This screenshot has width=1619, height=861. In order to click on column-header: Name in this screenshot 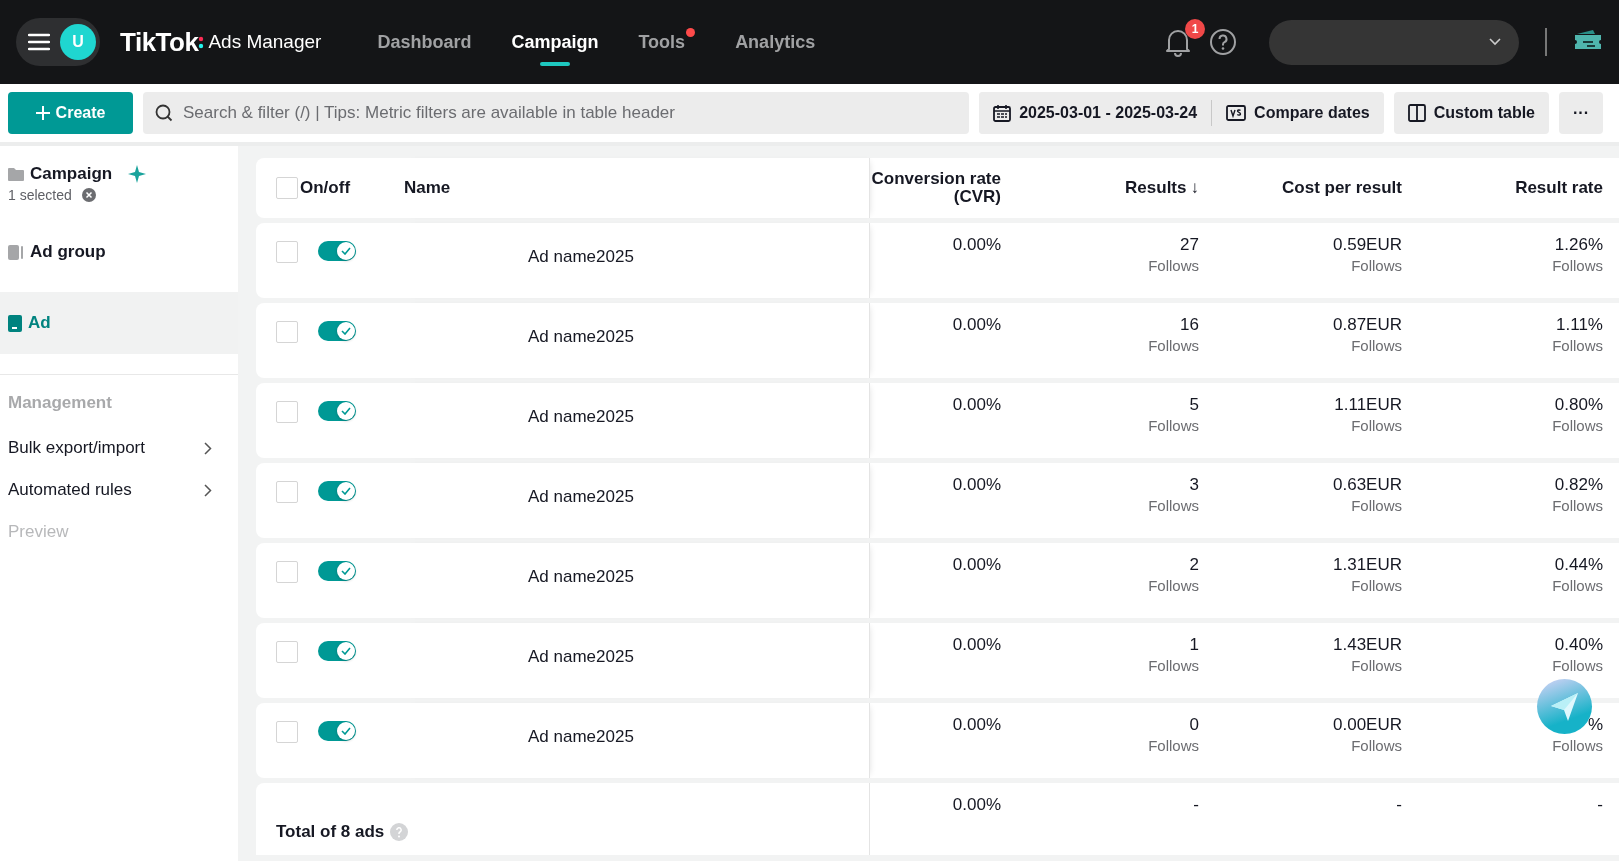, I will do `click(427, 188)`.